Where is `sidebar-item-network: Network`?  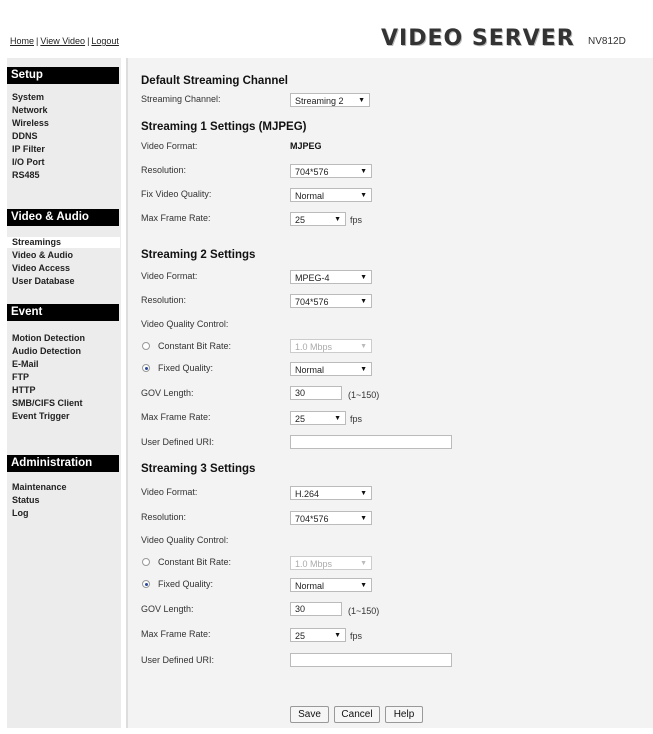
sidebar-item-network: Network is located at coordinates (30, 110).